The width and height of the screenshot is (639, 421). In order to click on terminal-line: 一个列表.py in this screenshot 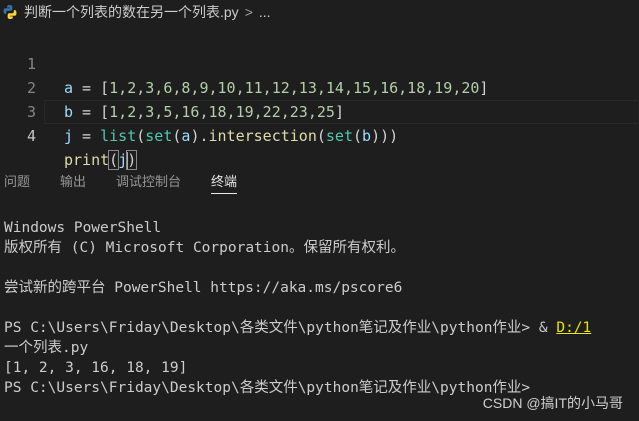, I will do `click(46, 348)`.